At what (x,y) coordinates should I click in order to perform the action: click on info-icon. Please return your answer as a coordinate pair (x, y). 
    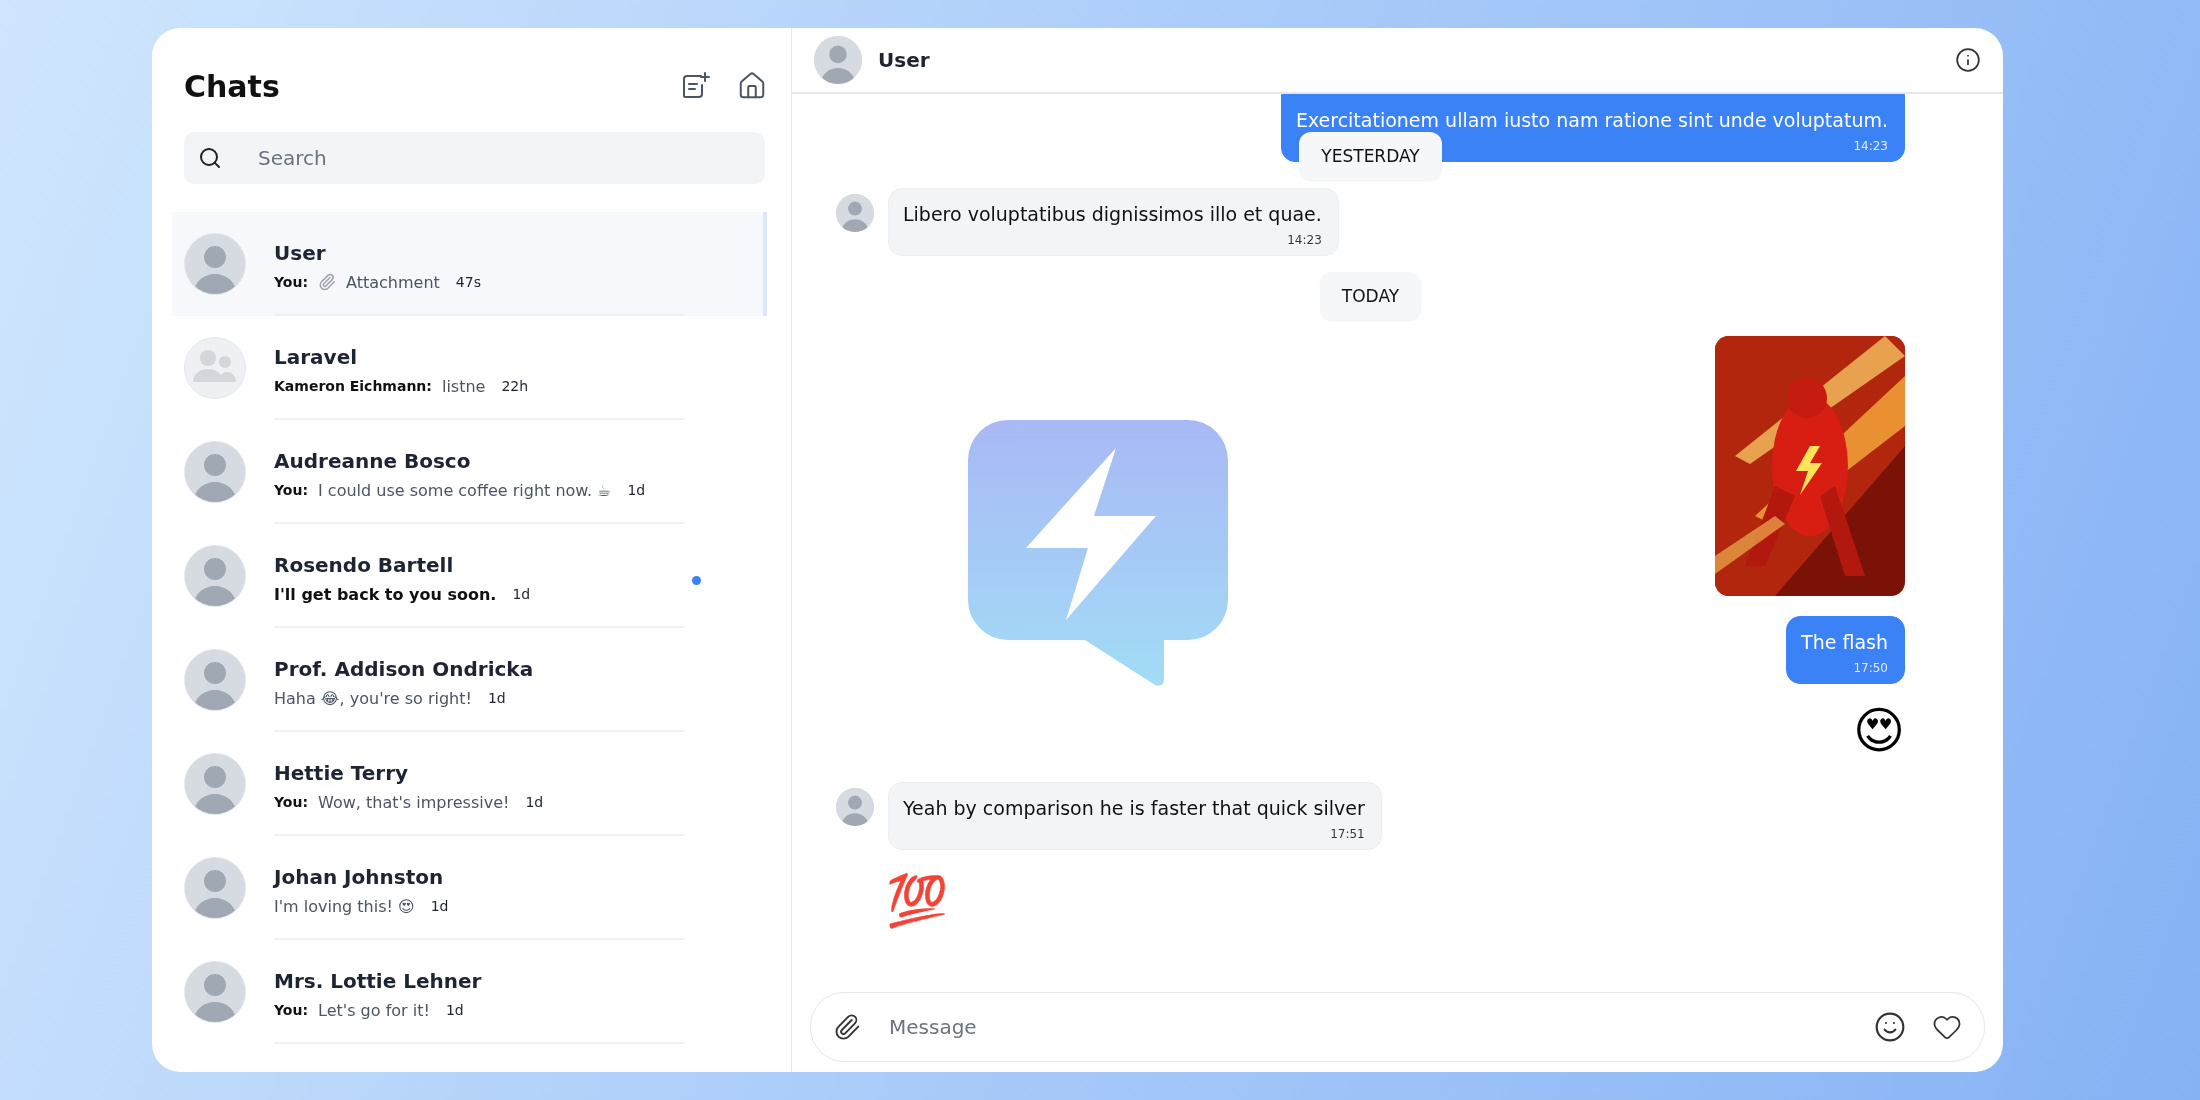
    Looking at the image, I should click on (1968, 60).